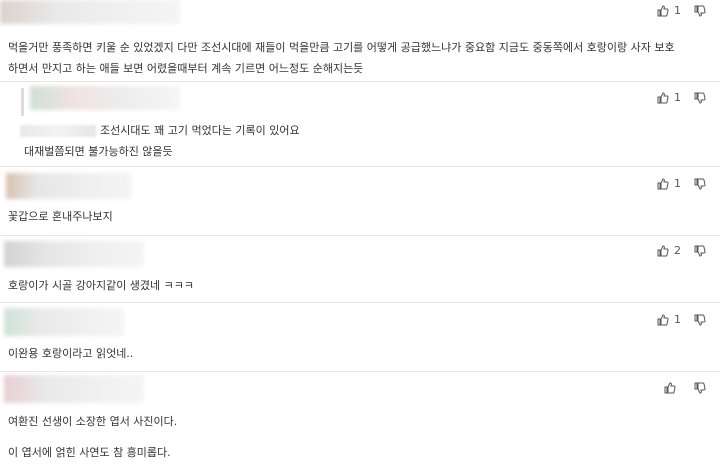 Image resolution: width=720 pixels, height=471 pixels. What do you see at coordinates (685, 388) in the screenshot?
I see `vote-area` at bounding box center [685, 388].